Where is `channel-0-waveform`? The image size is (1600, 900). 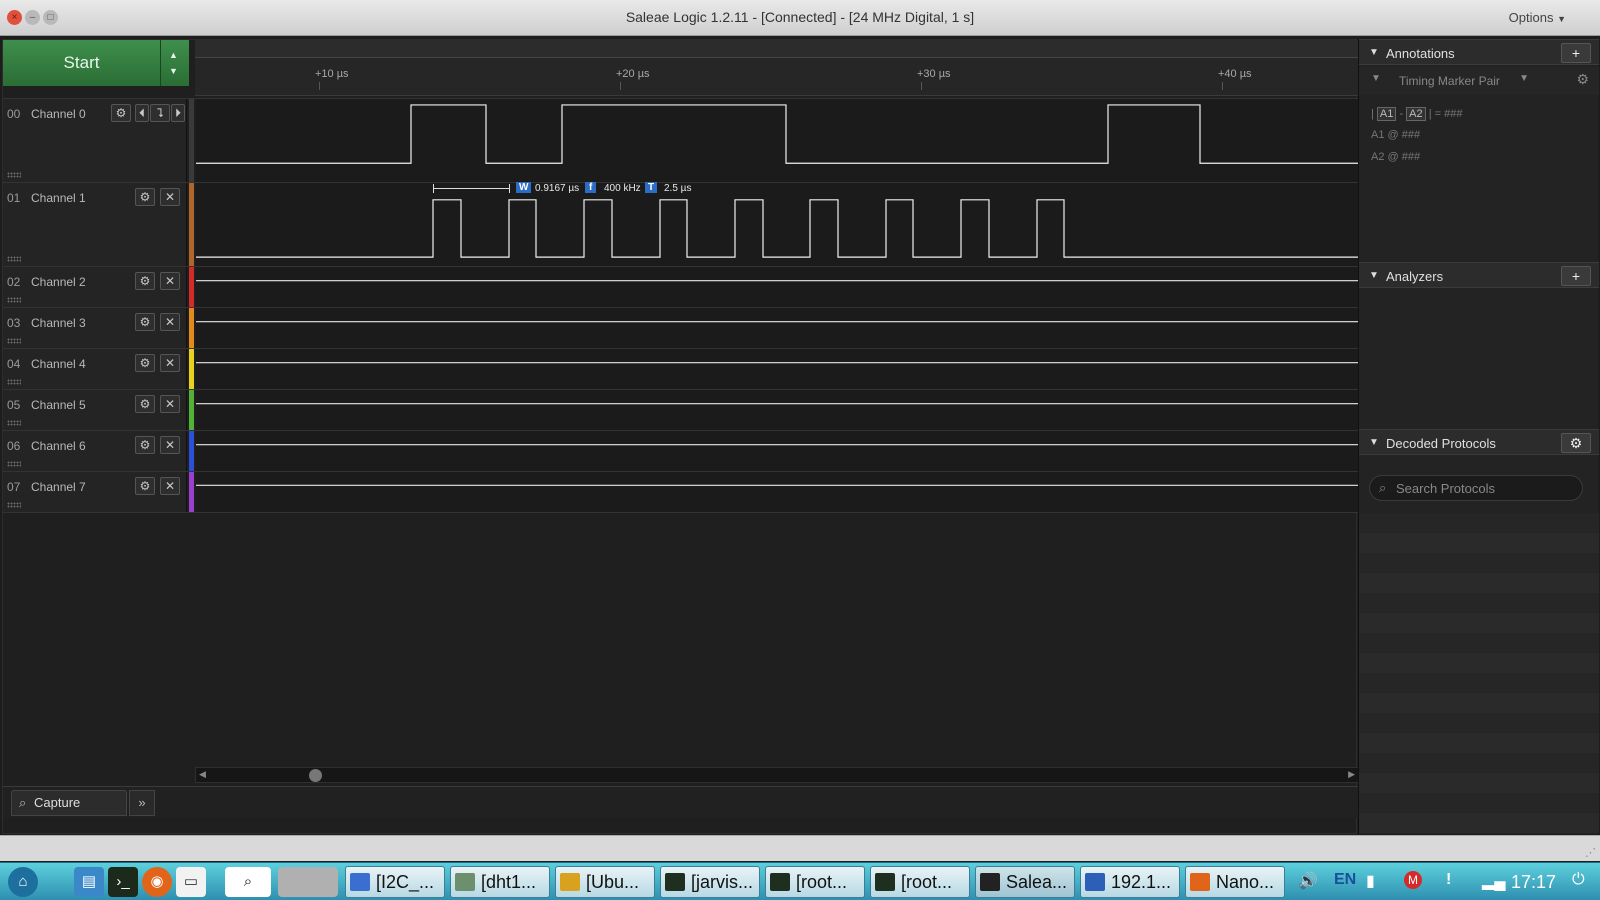 channel-0-waveform is located at coordinates (777, 140).